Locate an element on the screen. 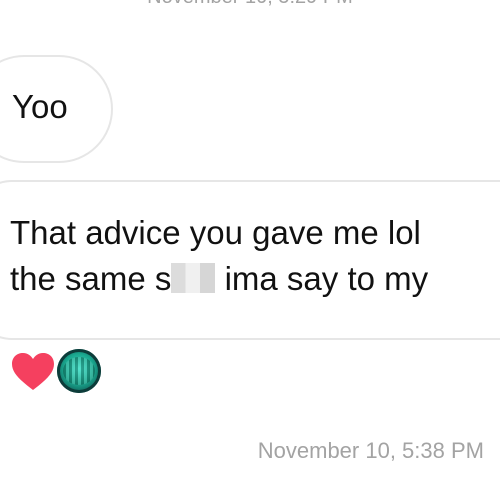 Image resolution: width=500 pixels, height=500 pixels. reactor-avatar is located at coordinates (79, 371).